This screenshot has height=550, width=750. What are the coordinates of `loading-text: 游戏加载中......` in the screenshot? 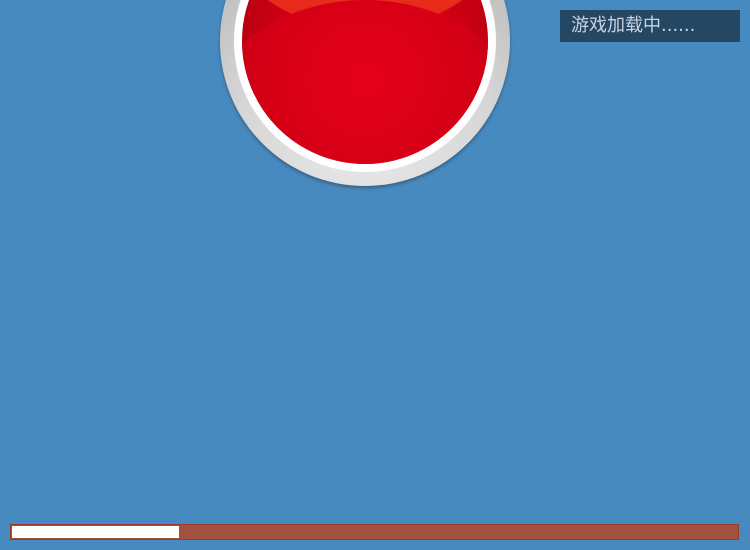 It's located at (633, 25).